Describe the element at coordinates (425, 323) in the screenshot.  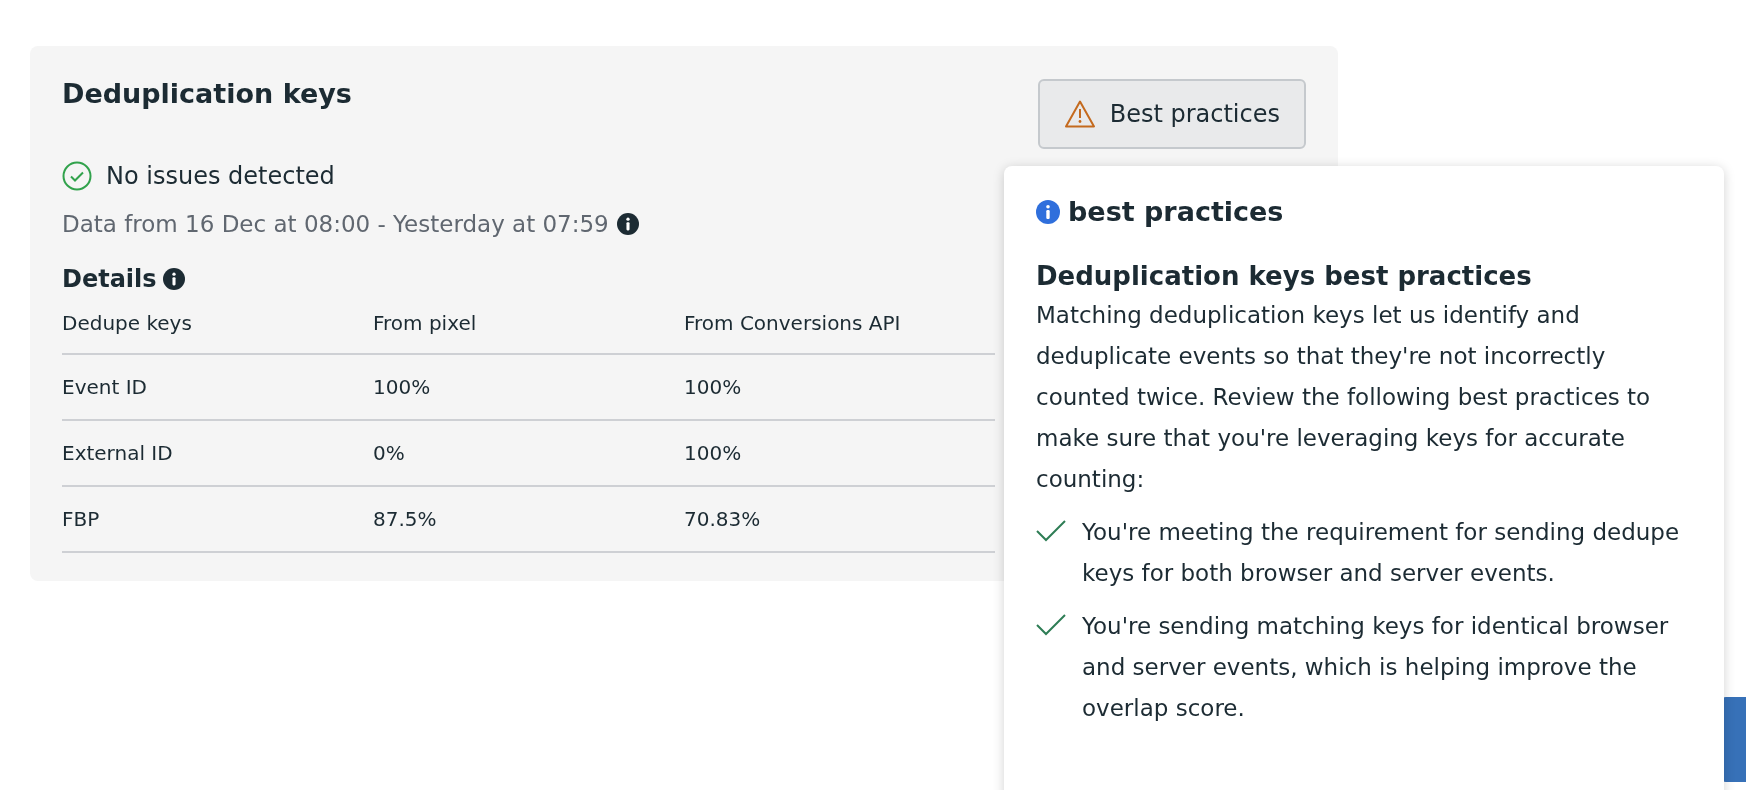
I see `column-header: From pixel` at that location.